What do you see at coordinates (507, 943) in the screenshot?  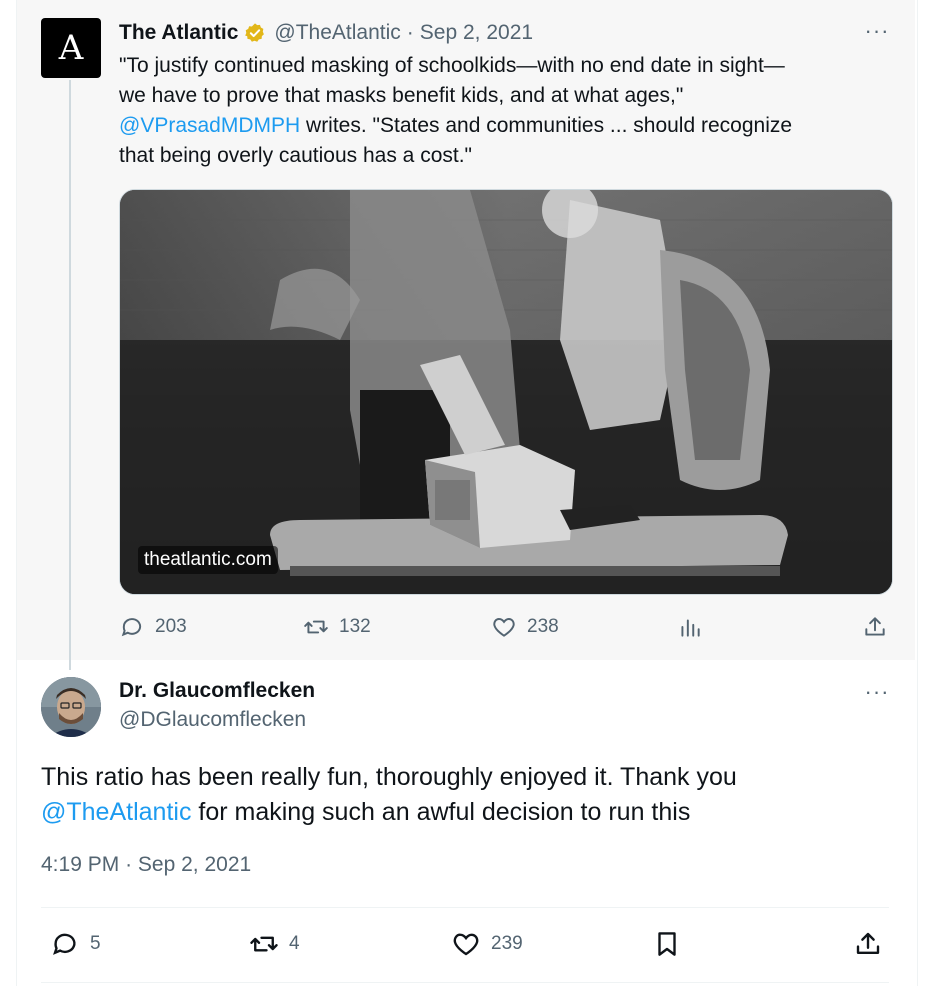 I see `like-count: 239` at bounding box center [507, 943].